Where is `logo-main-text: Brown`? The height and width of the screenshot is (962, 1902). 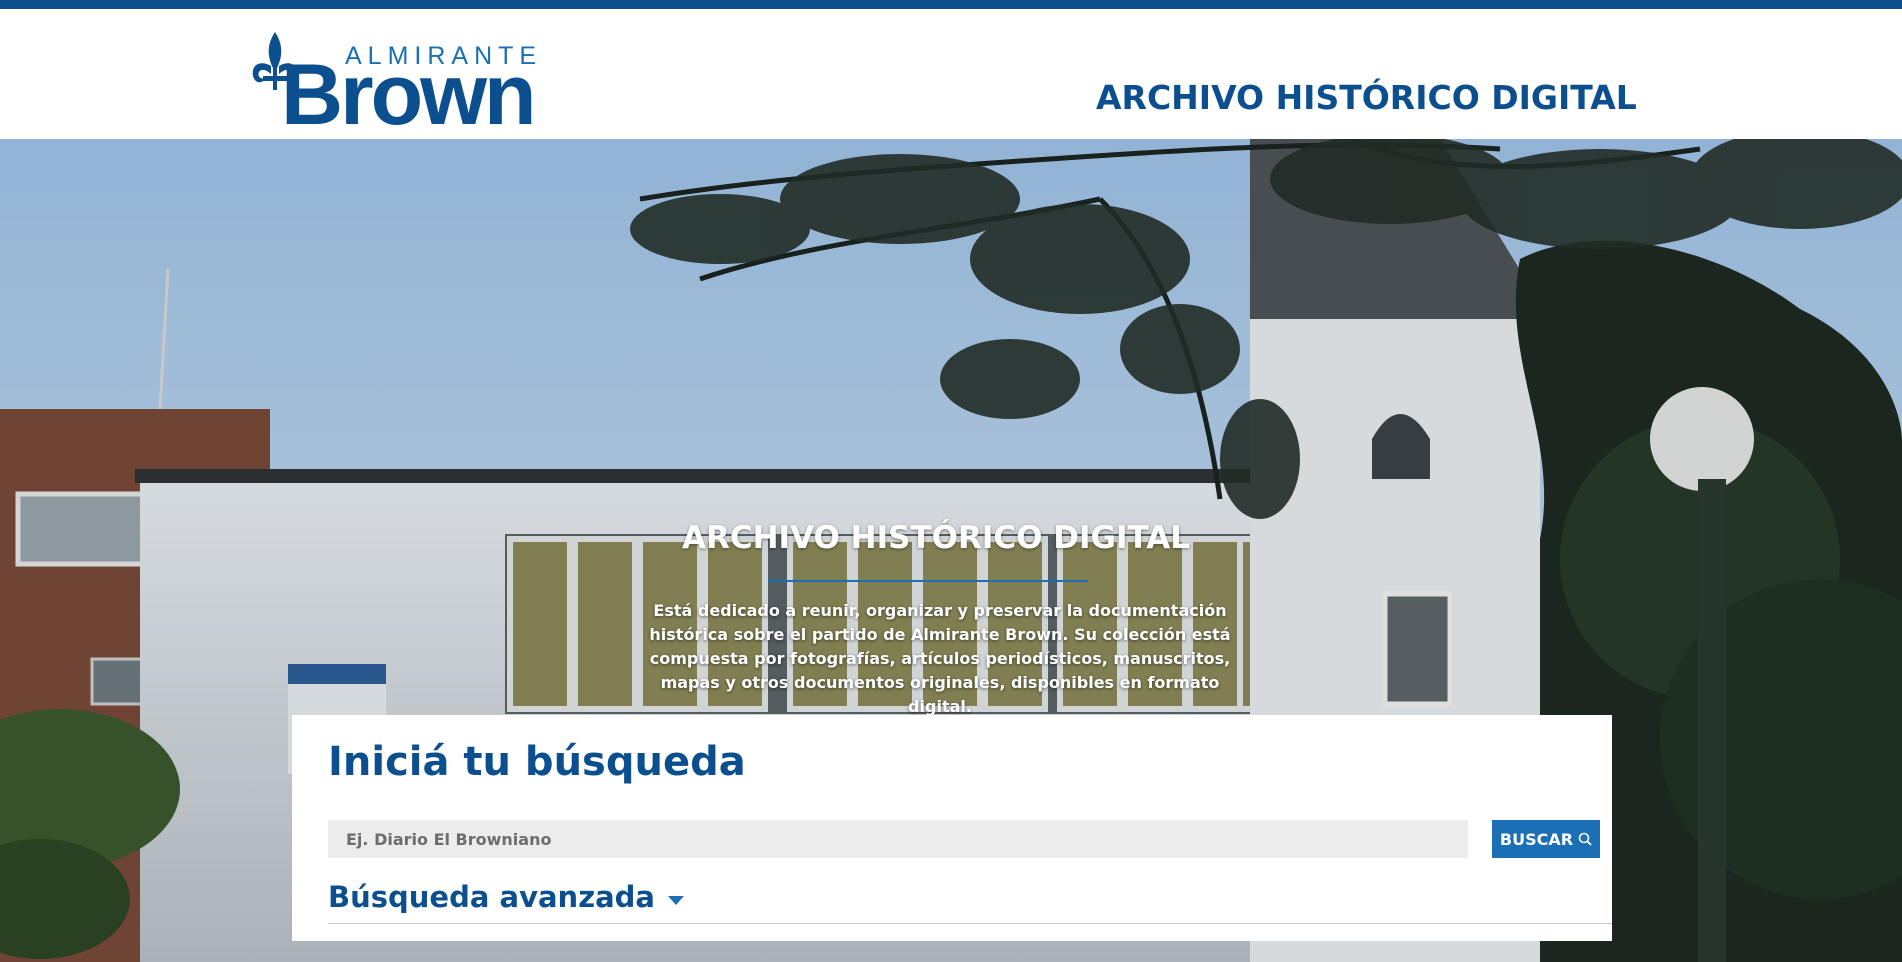
logo-main-text: Brown is located at coordinates (409, 95).